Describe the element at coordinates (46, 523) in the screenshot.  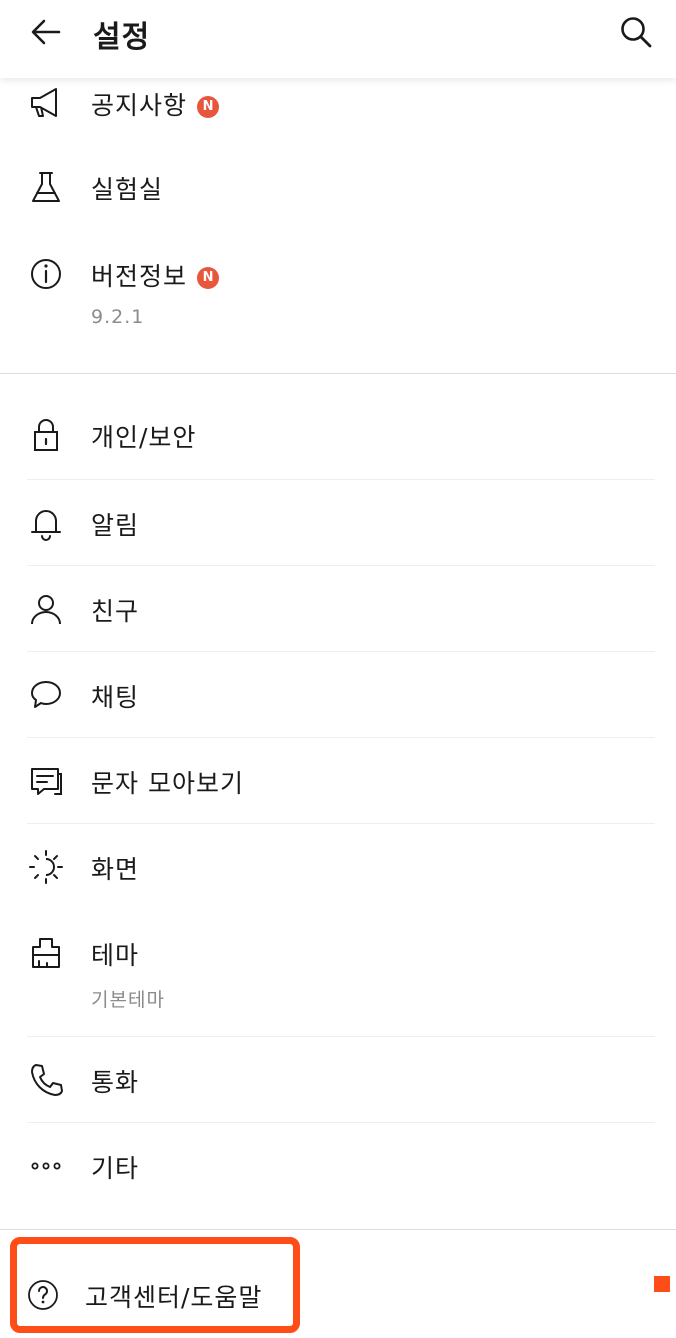
I see `bell-icon` at that location.